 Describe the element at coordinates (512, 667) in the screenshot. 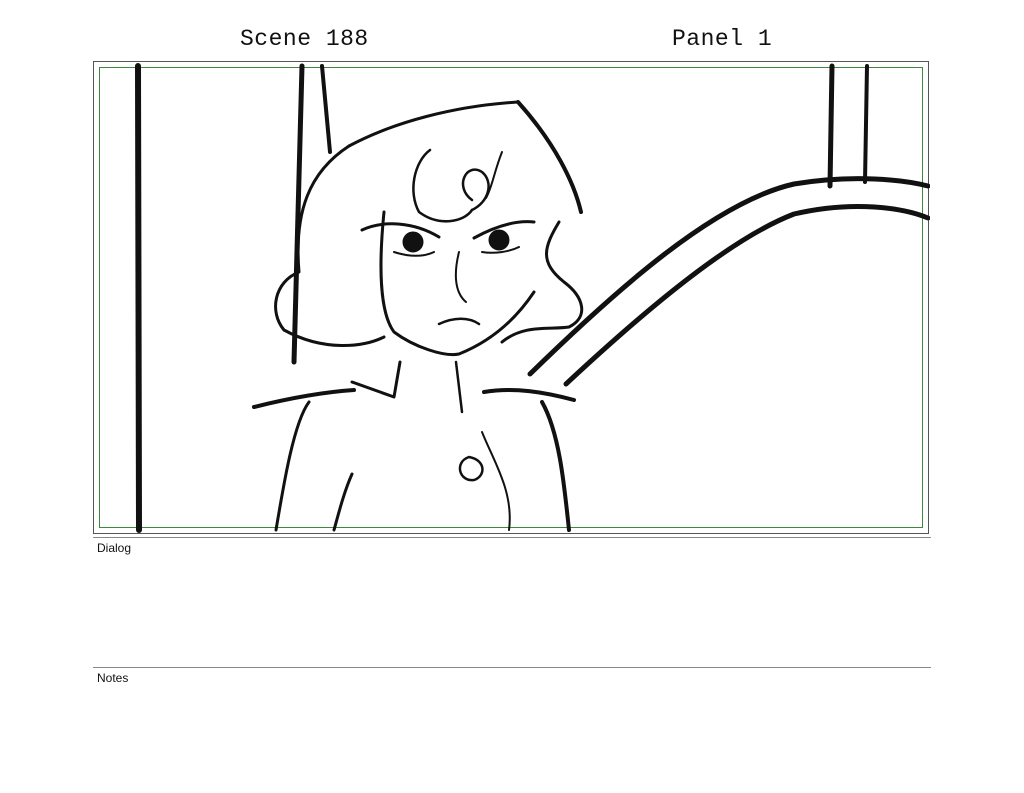

I see `notes-divider` at that location.